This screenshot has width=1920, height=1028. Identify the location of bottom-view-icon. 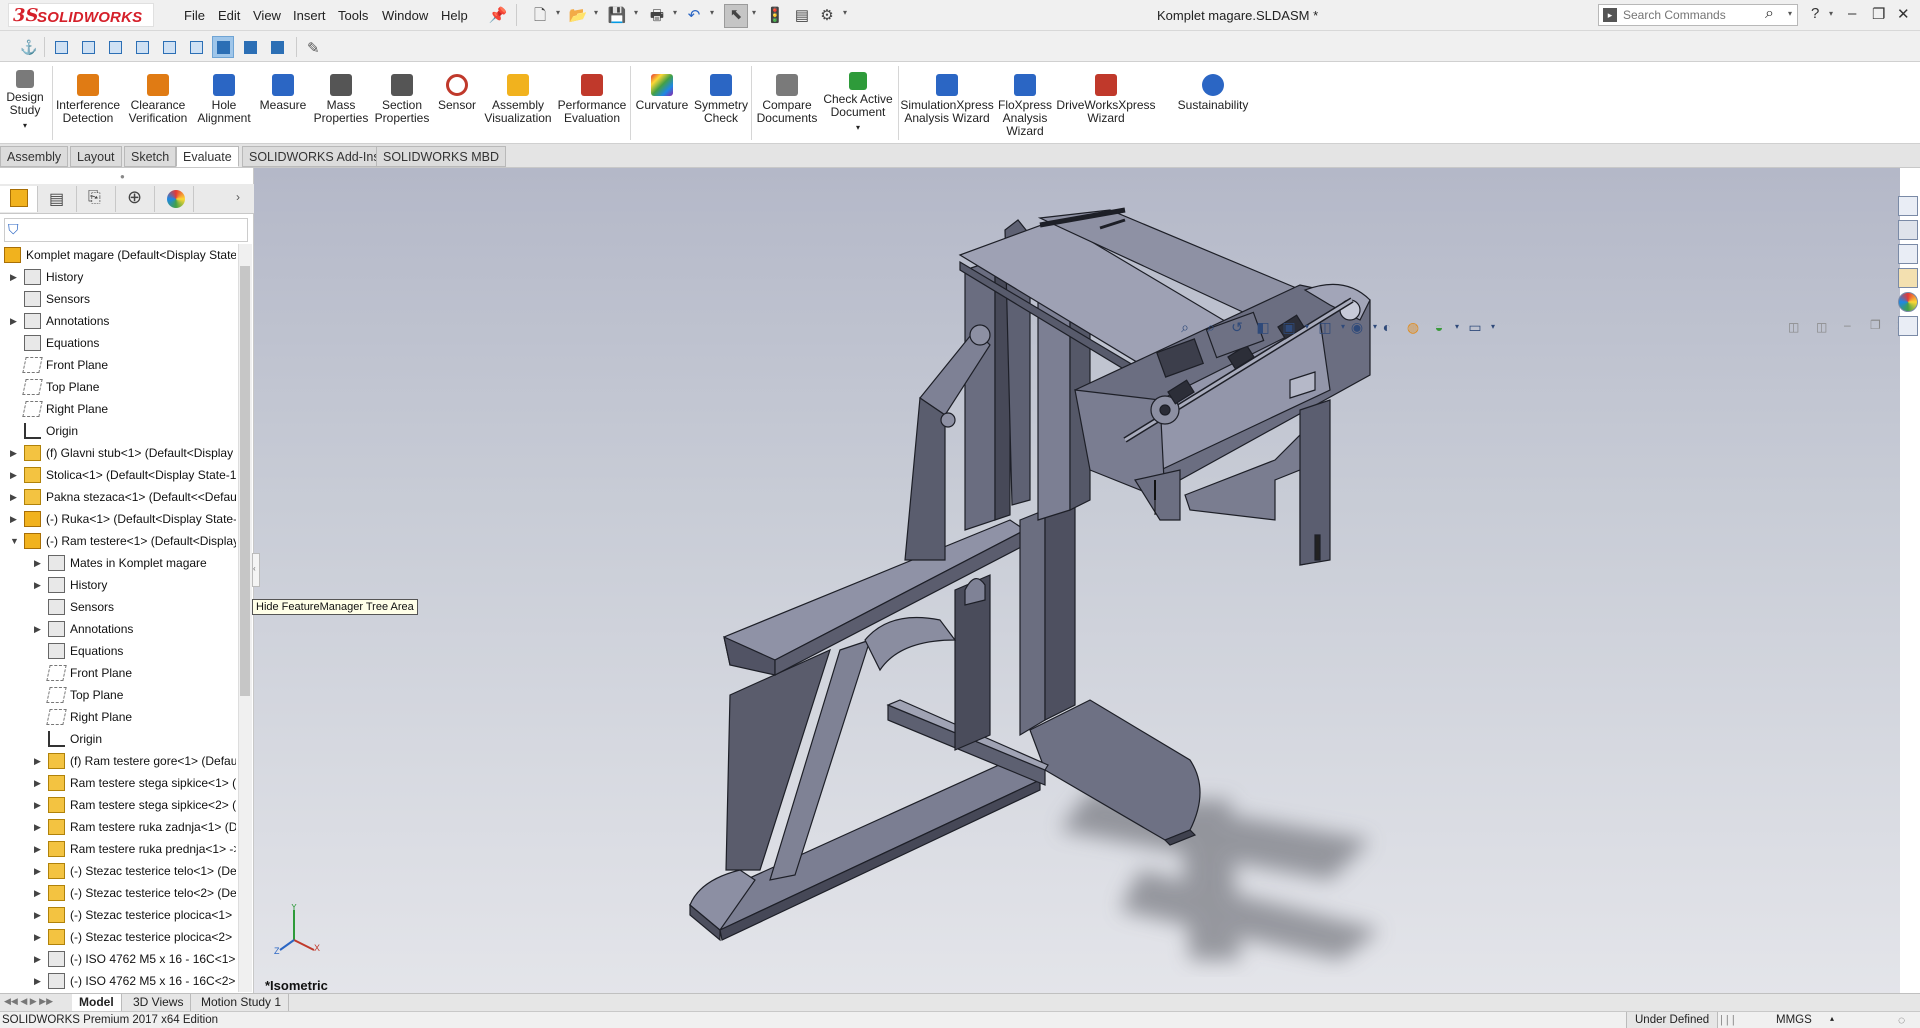
(196, 47).